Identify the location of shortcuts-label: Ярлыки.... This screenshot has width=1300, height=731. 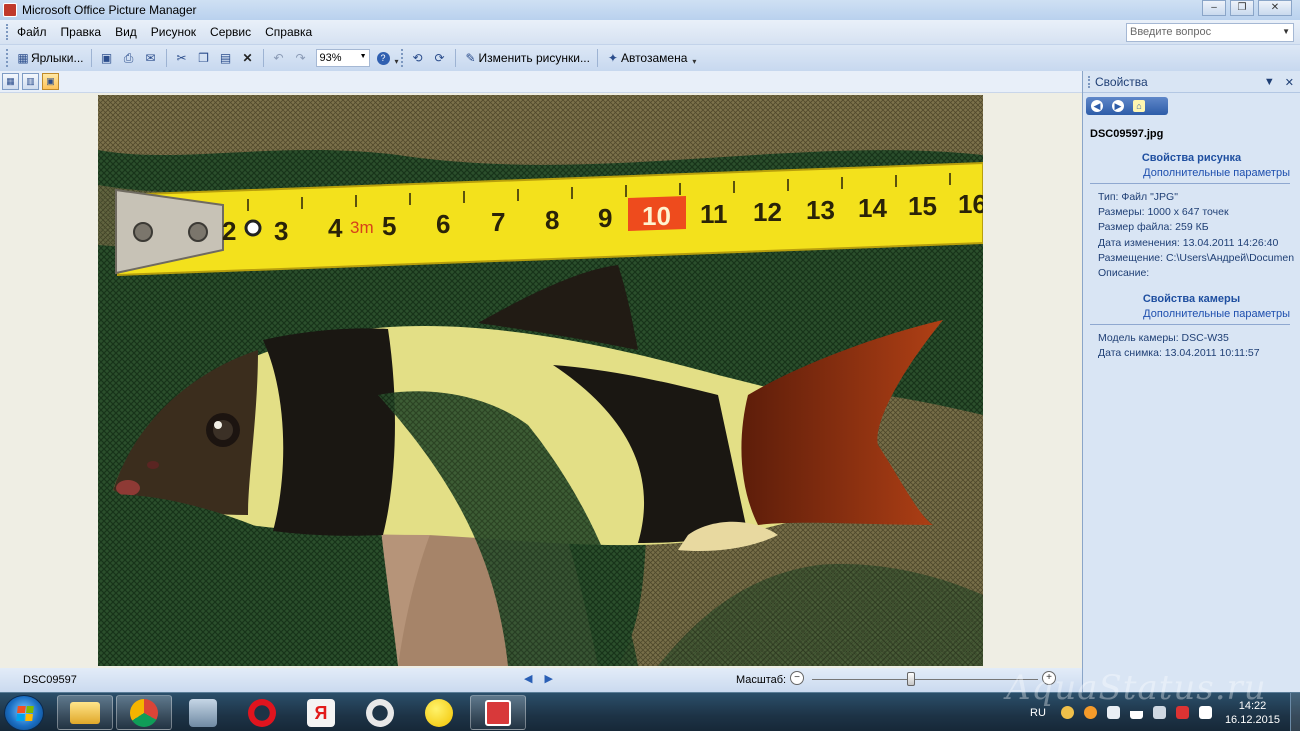
(57, 58).